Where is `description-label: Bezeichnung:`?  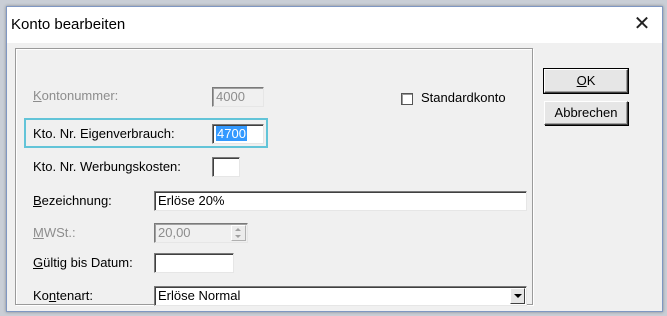
description-label: Bezeichnung: is located at coordinates (72, 200).